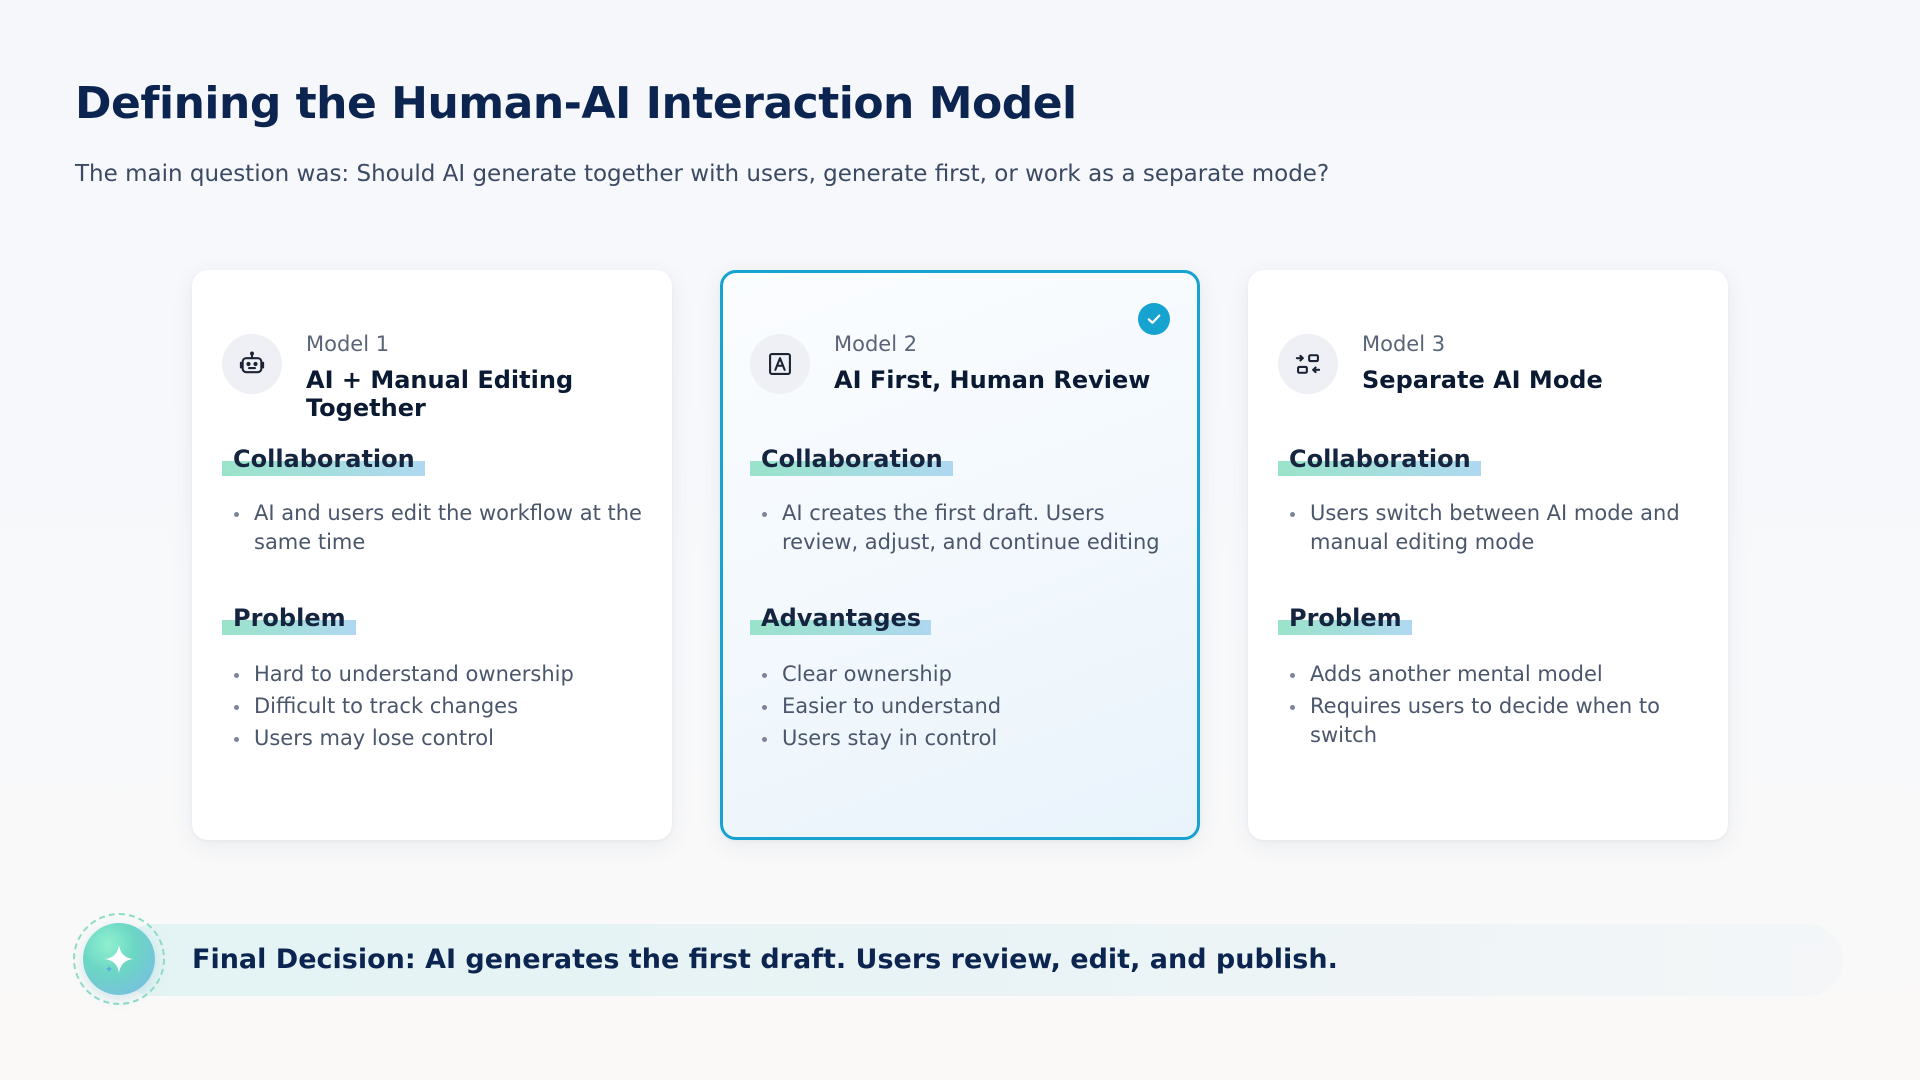 This screenshot has height=1080, width=1920. What do you see at coordinates (442, 674) in the screenshot?
I see `list-item: Hard to understand ownership` at bounding box center [442, 674].